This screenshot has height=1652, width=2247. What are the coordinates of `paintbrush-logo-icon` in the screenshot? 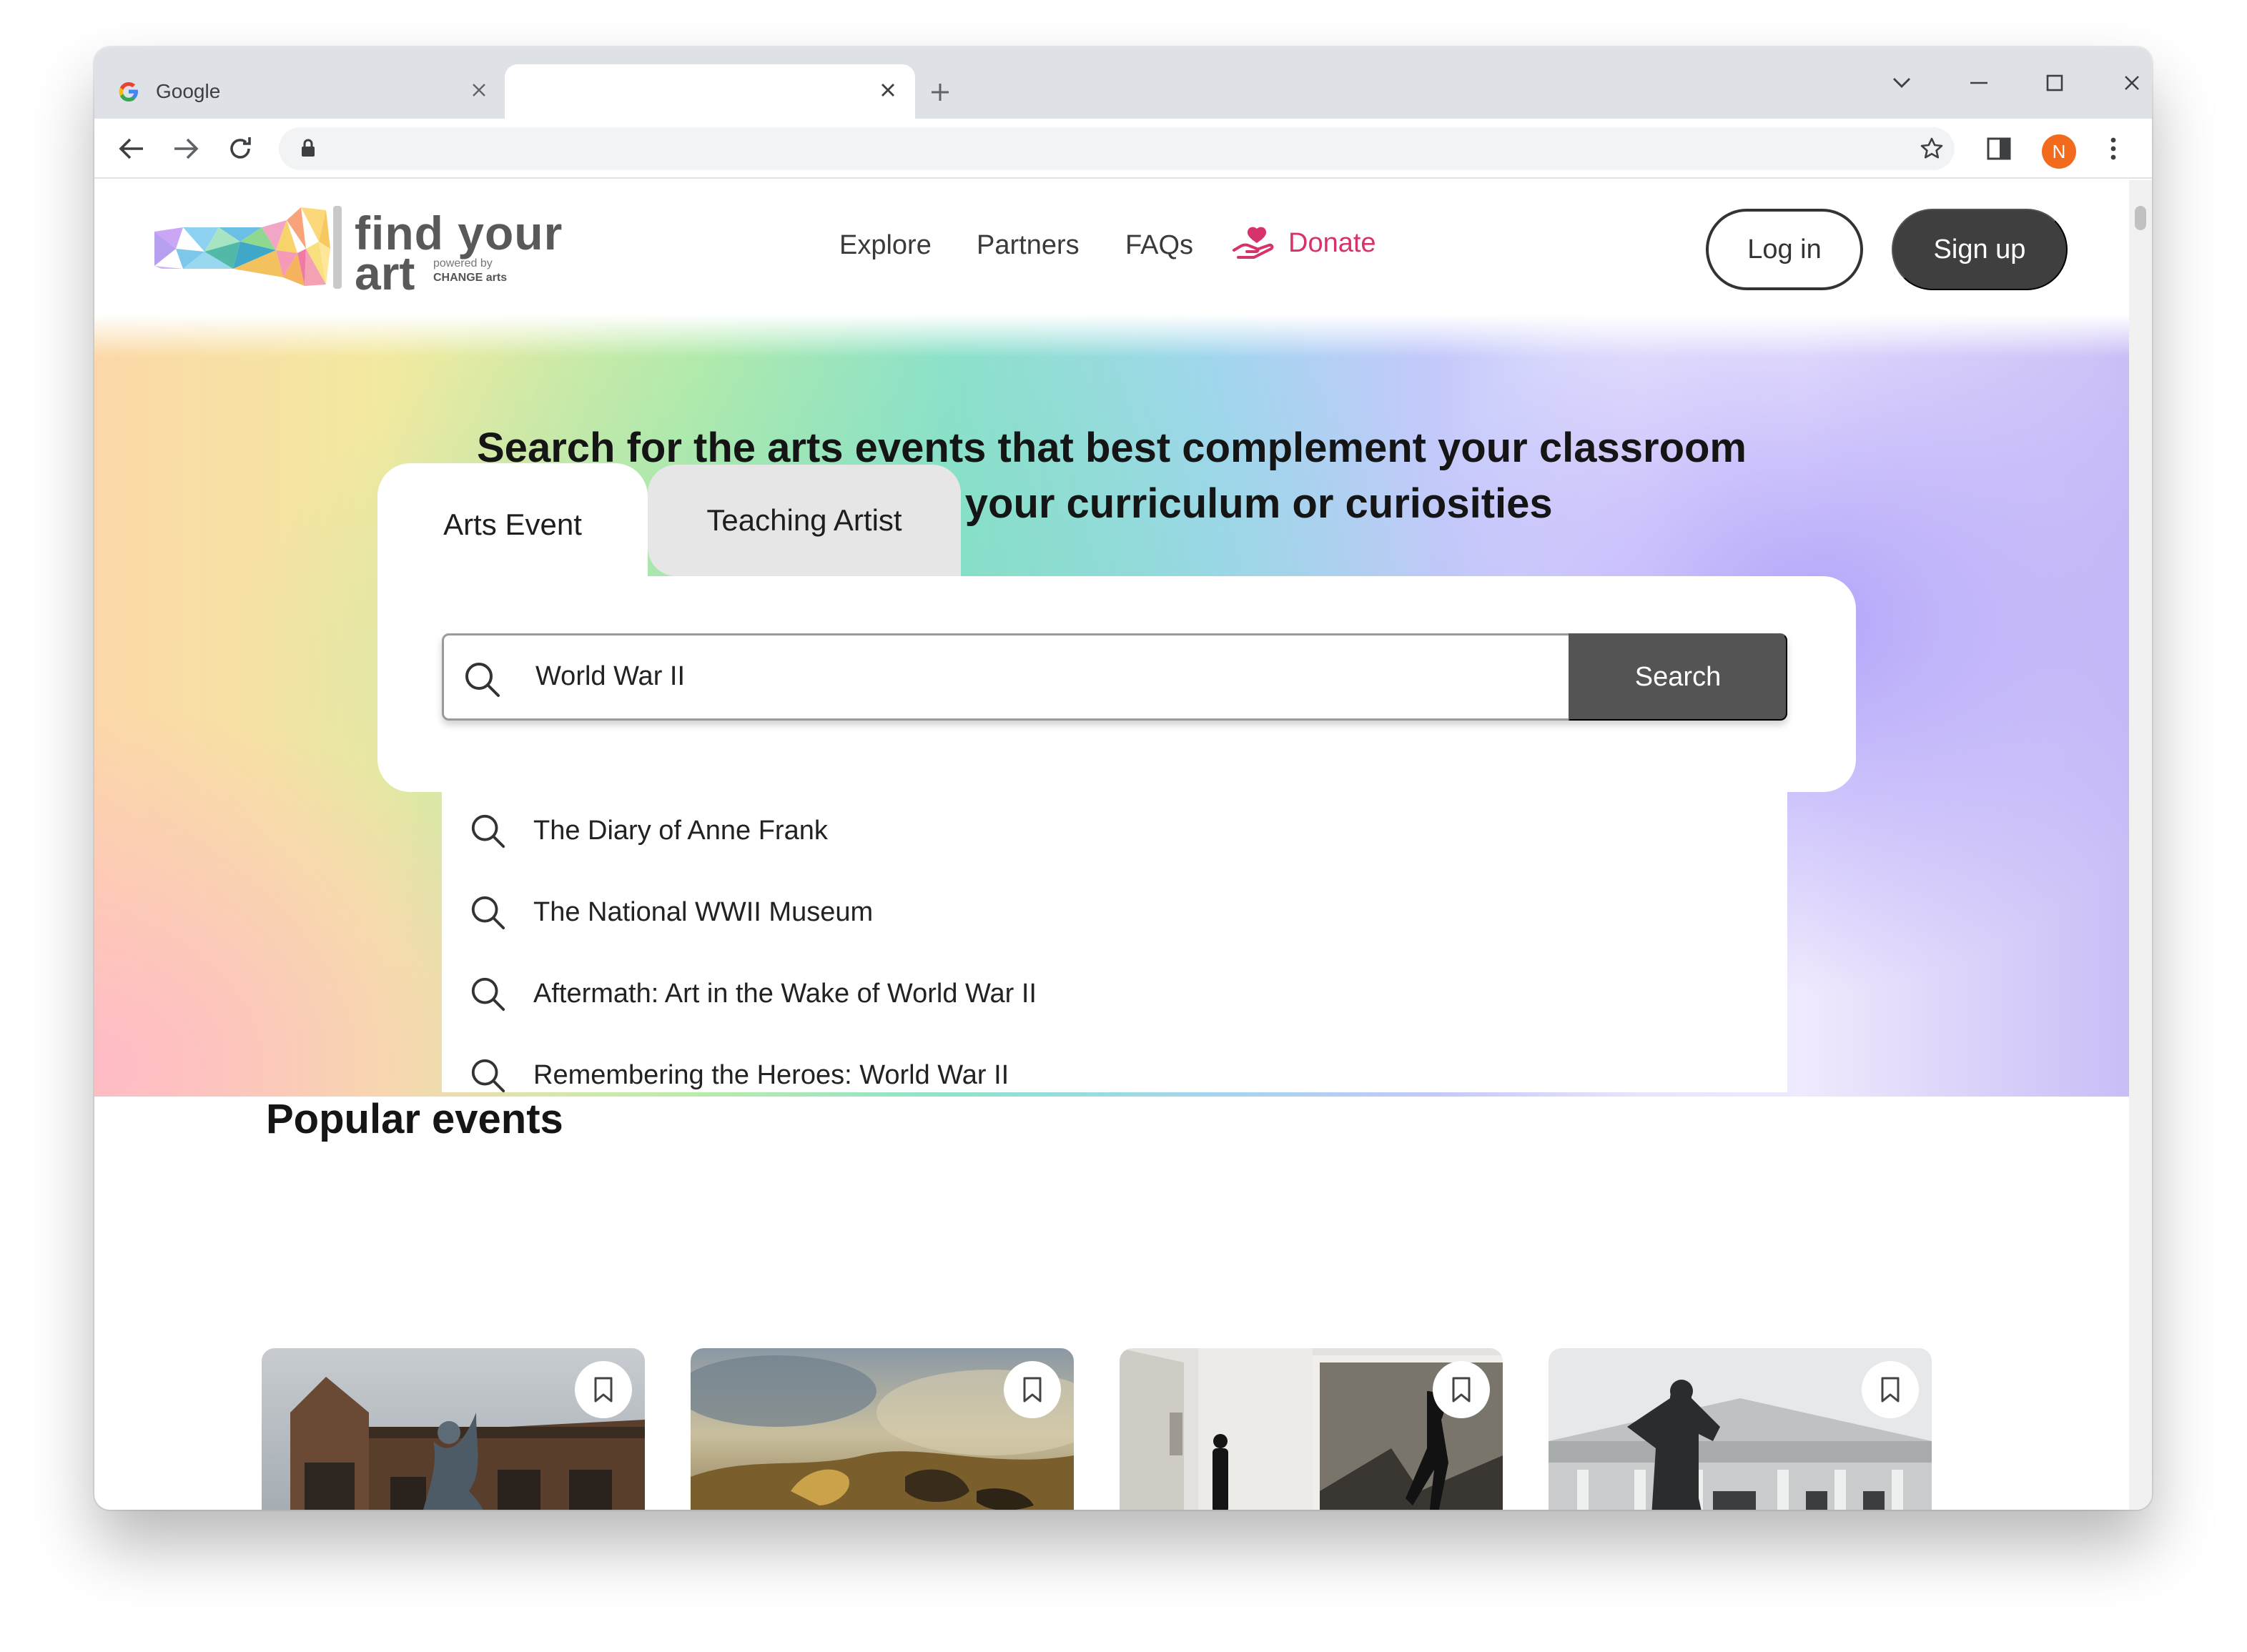 It's located at (248, 248).